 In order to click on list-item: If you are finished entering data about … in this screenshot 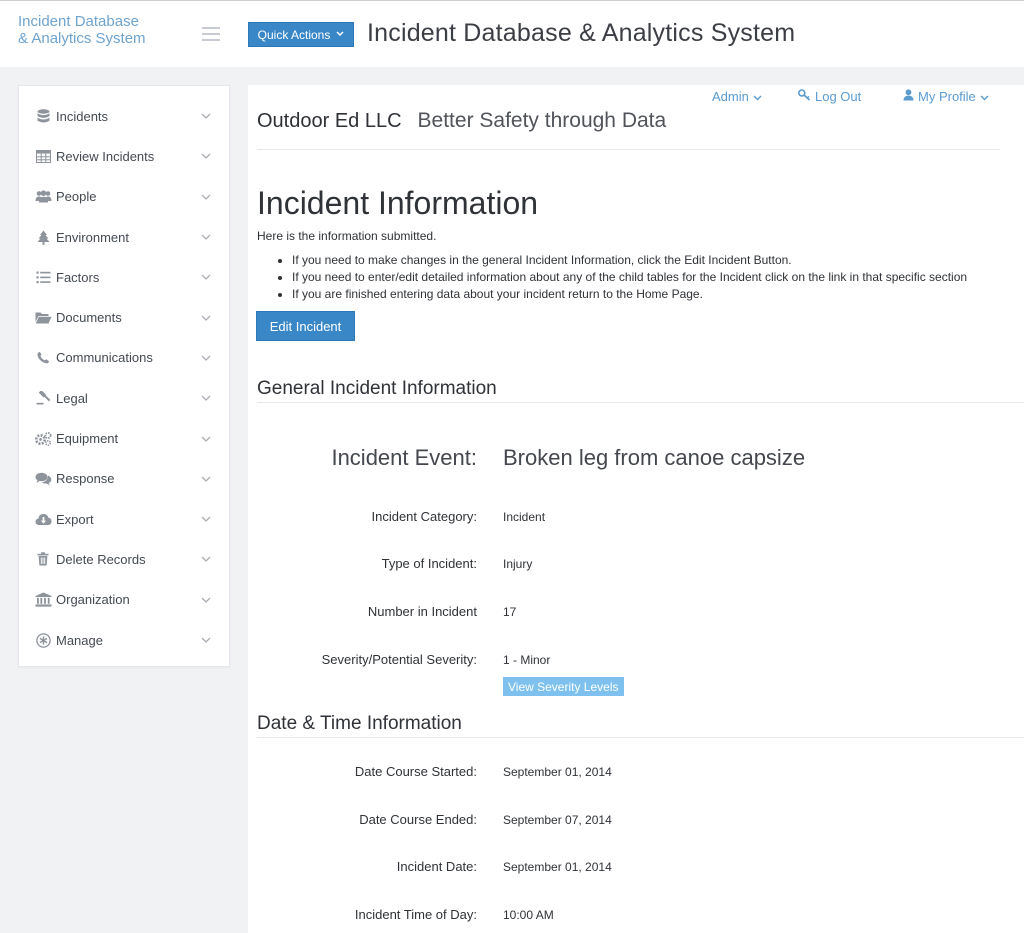, I will do `click(629, 294)`.